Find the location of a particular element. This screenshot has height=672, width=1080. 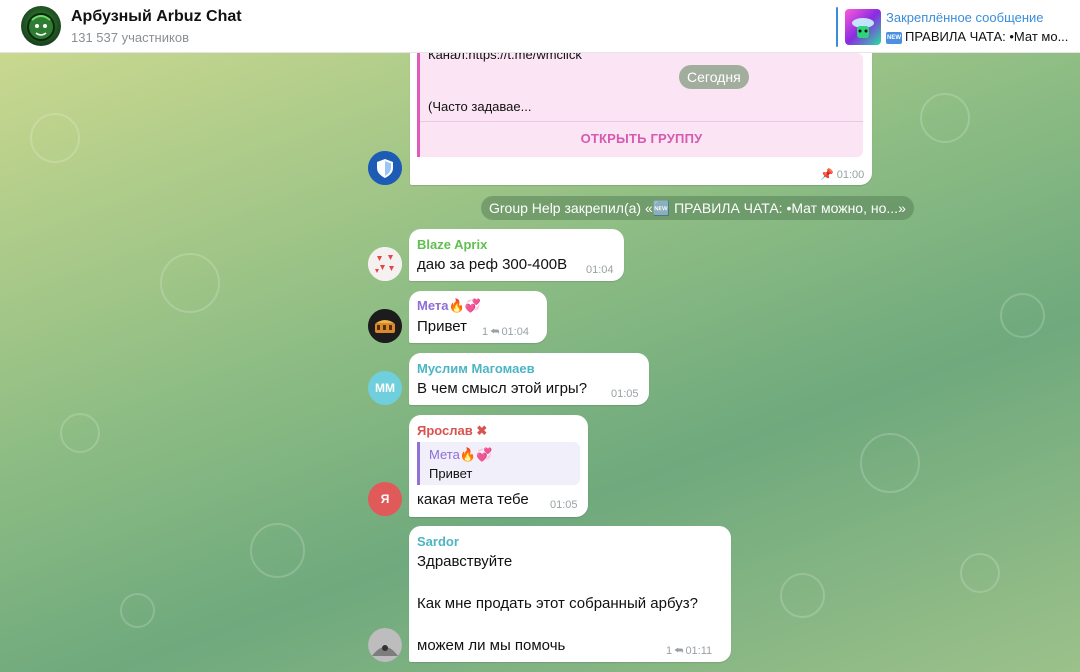

sender-label: Sardor is located at coordinates (438, 541).